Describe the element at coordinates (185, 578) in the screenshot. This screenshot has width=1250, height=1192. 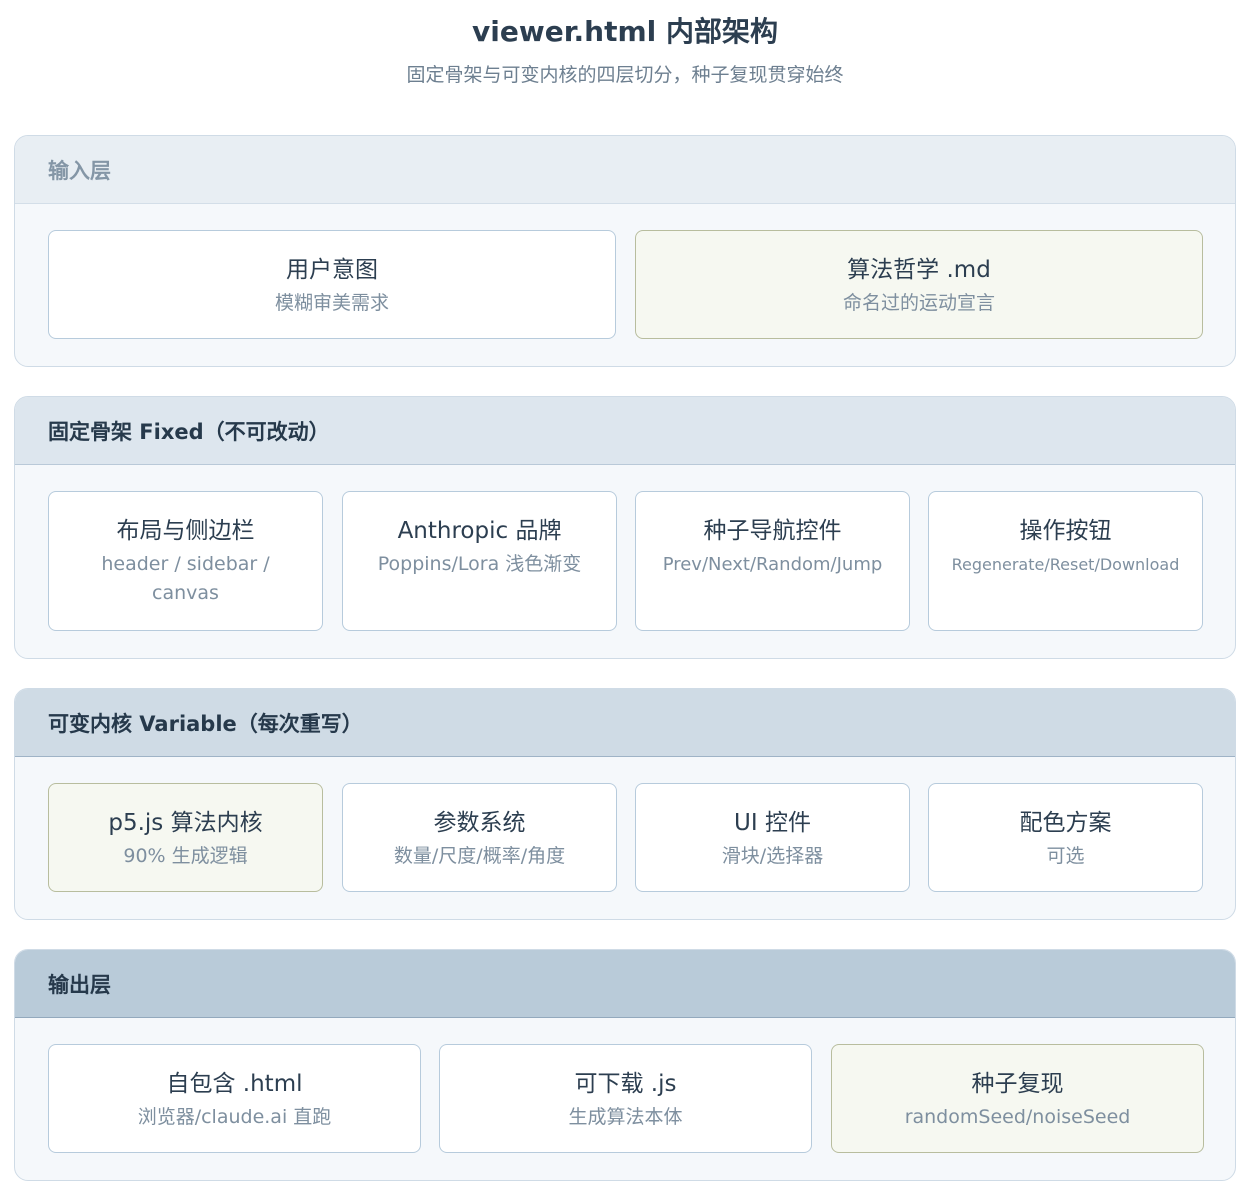
I see `node-sublabel: header / sidebar / canvas` at that location.